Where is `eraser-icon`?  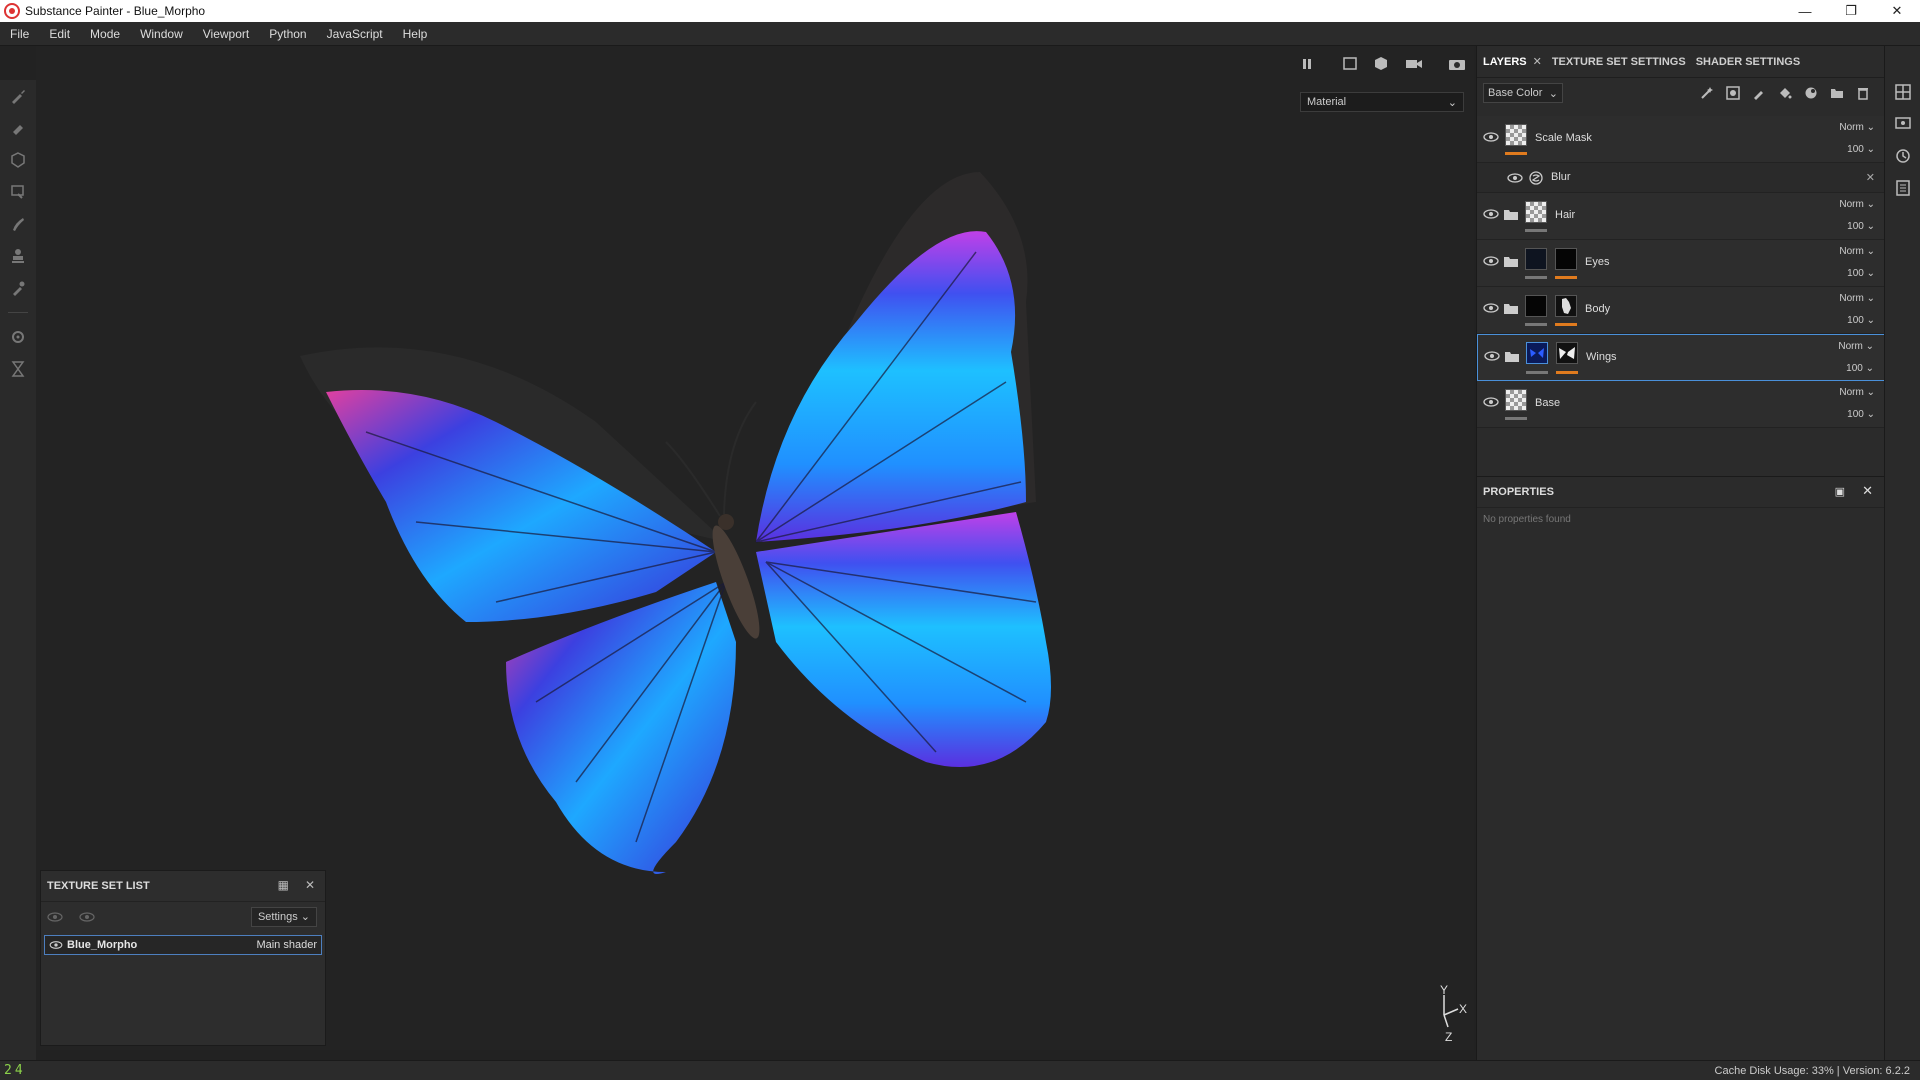 eraser-icon is located at coordinates (18, 130).